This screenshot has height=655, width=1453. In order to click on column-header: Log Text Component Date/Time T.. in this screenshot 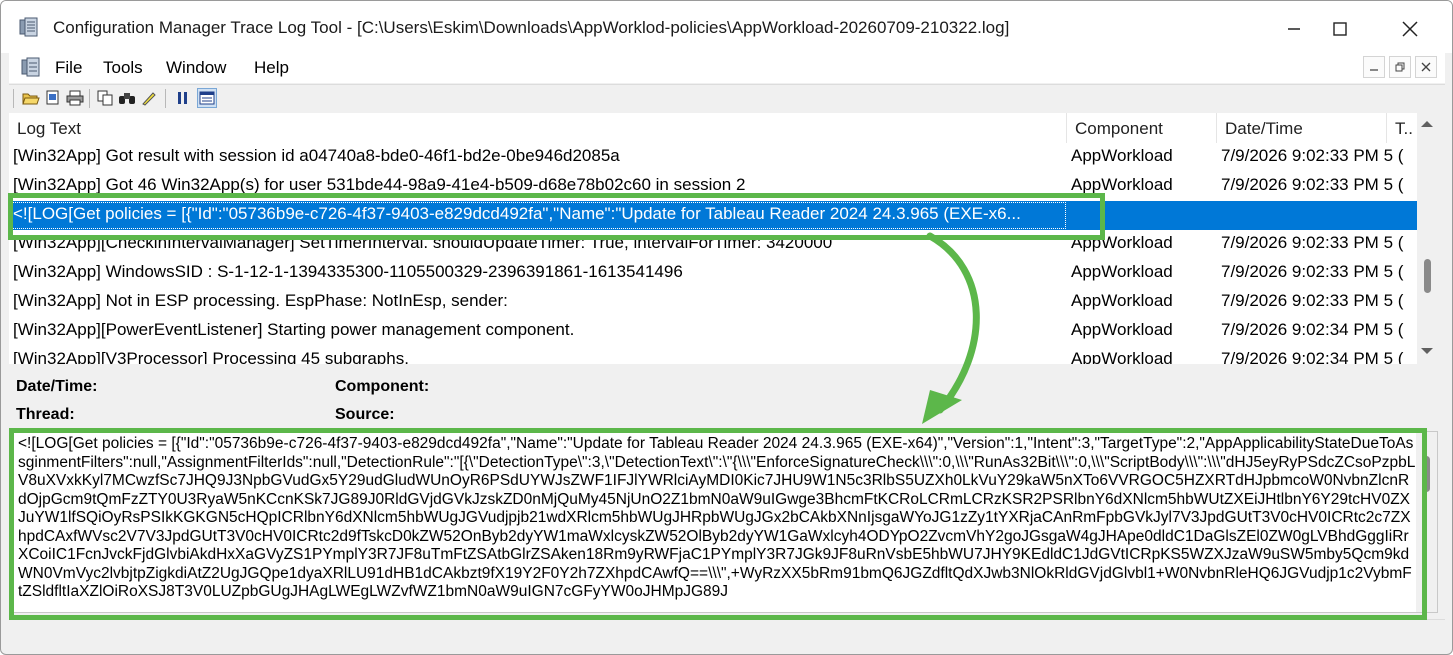, I will do `click(713, 128)`.